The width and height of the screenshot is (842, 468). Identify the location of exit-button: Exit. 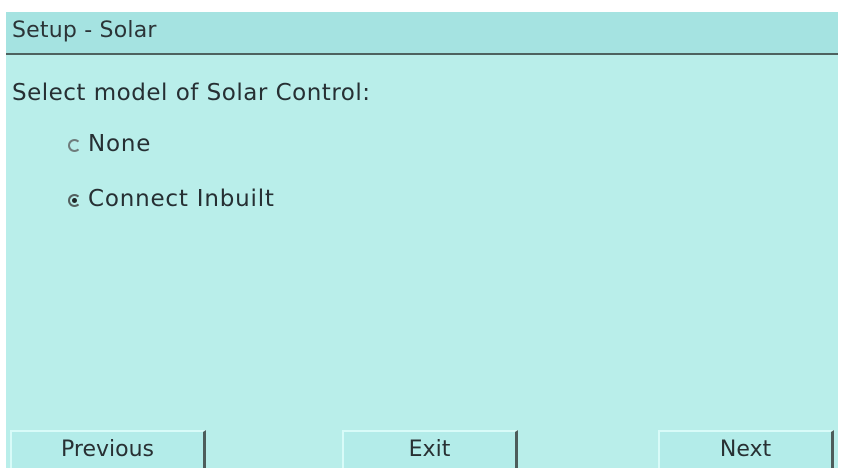
(430, 449).